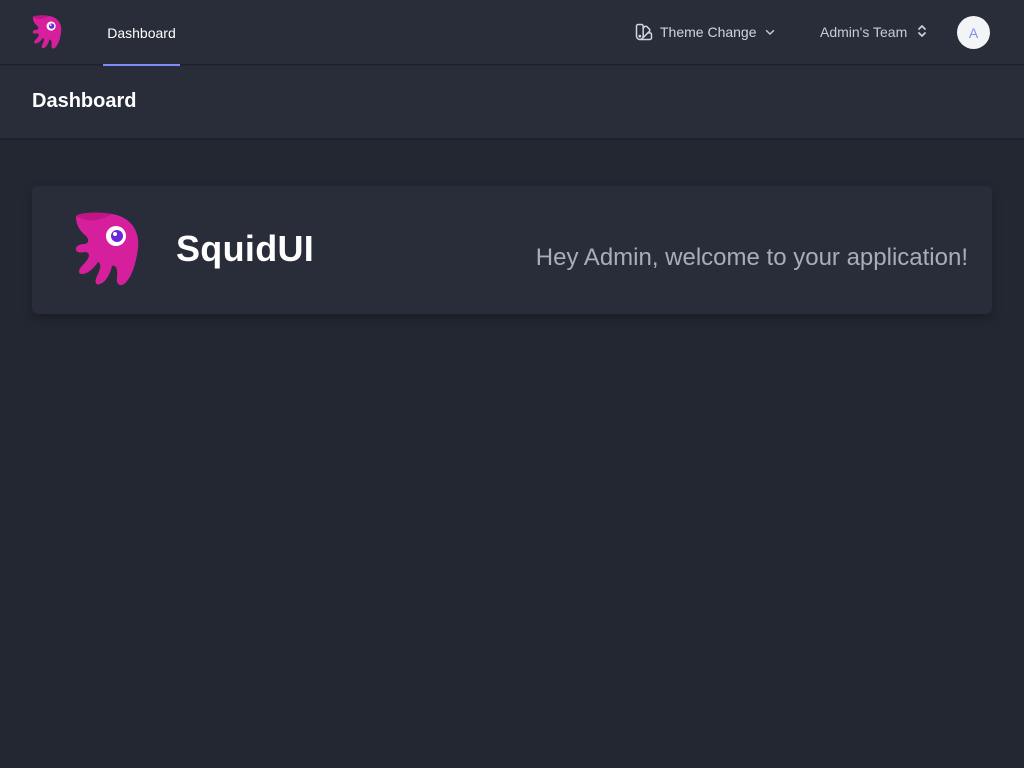 The width and height of the screenshot is (1024, 768). What do you see at coordinates (922, 32) in the screenshot?
I see `selector-icon` at bounding box center [922, 32].